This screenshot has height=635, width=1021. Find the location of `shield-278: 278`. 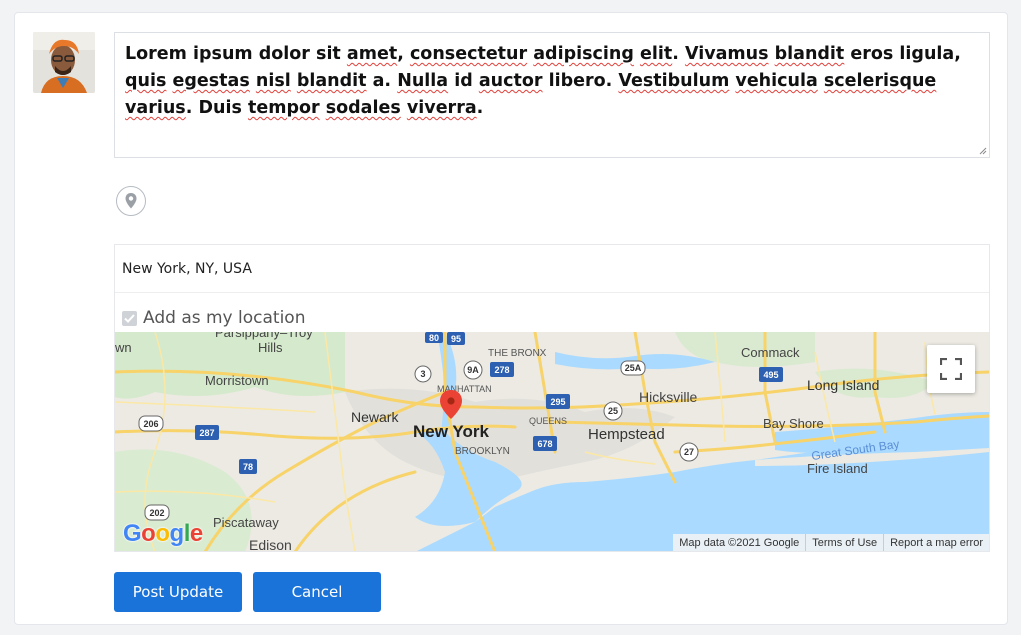

shield-278: 278 is located at coordinates (502, 369).